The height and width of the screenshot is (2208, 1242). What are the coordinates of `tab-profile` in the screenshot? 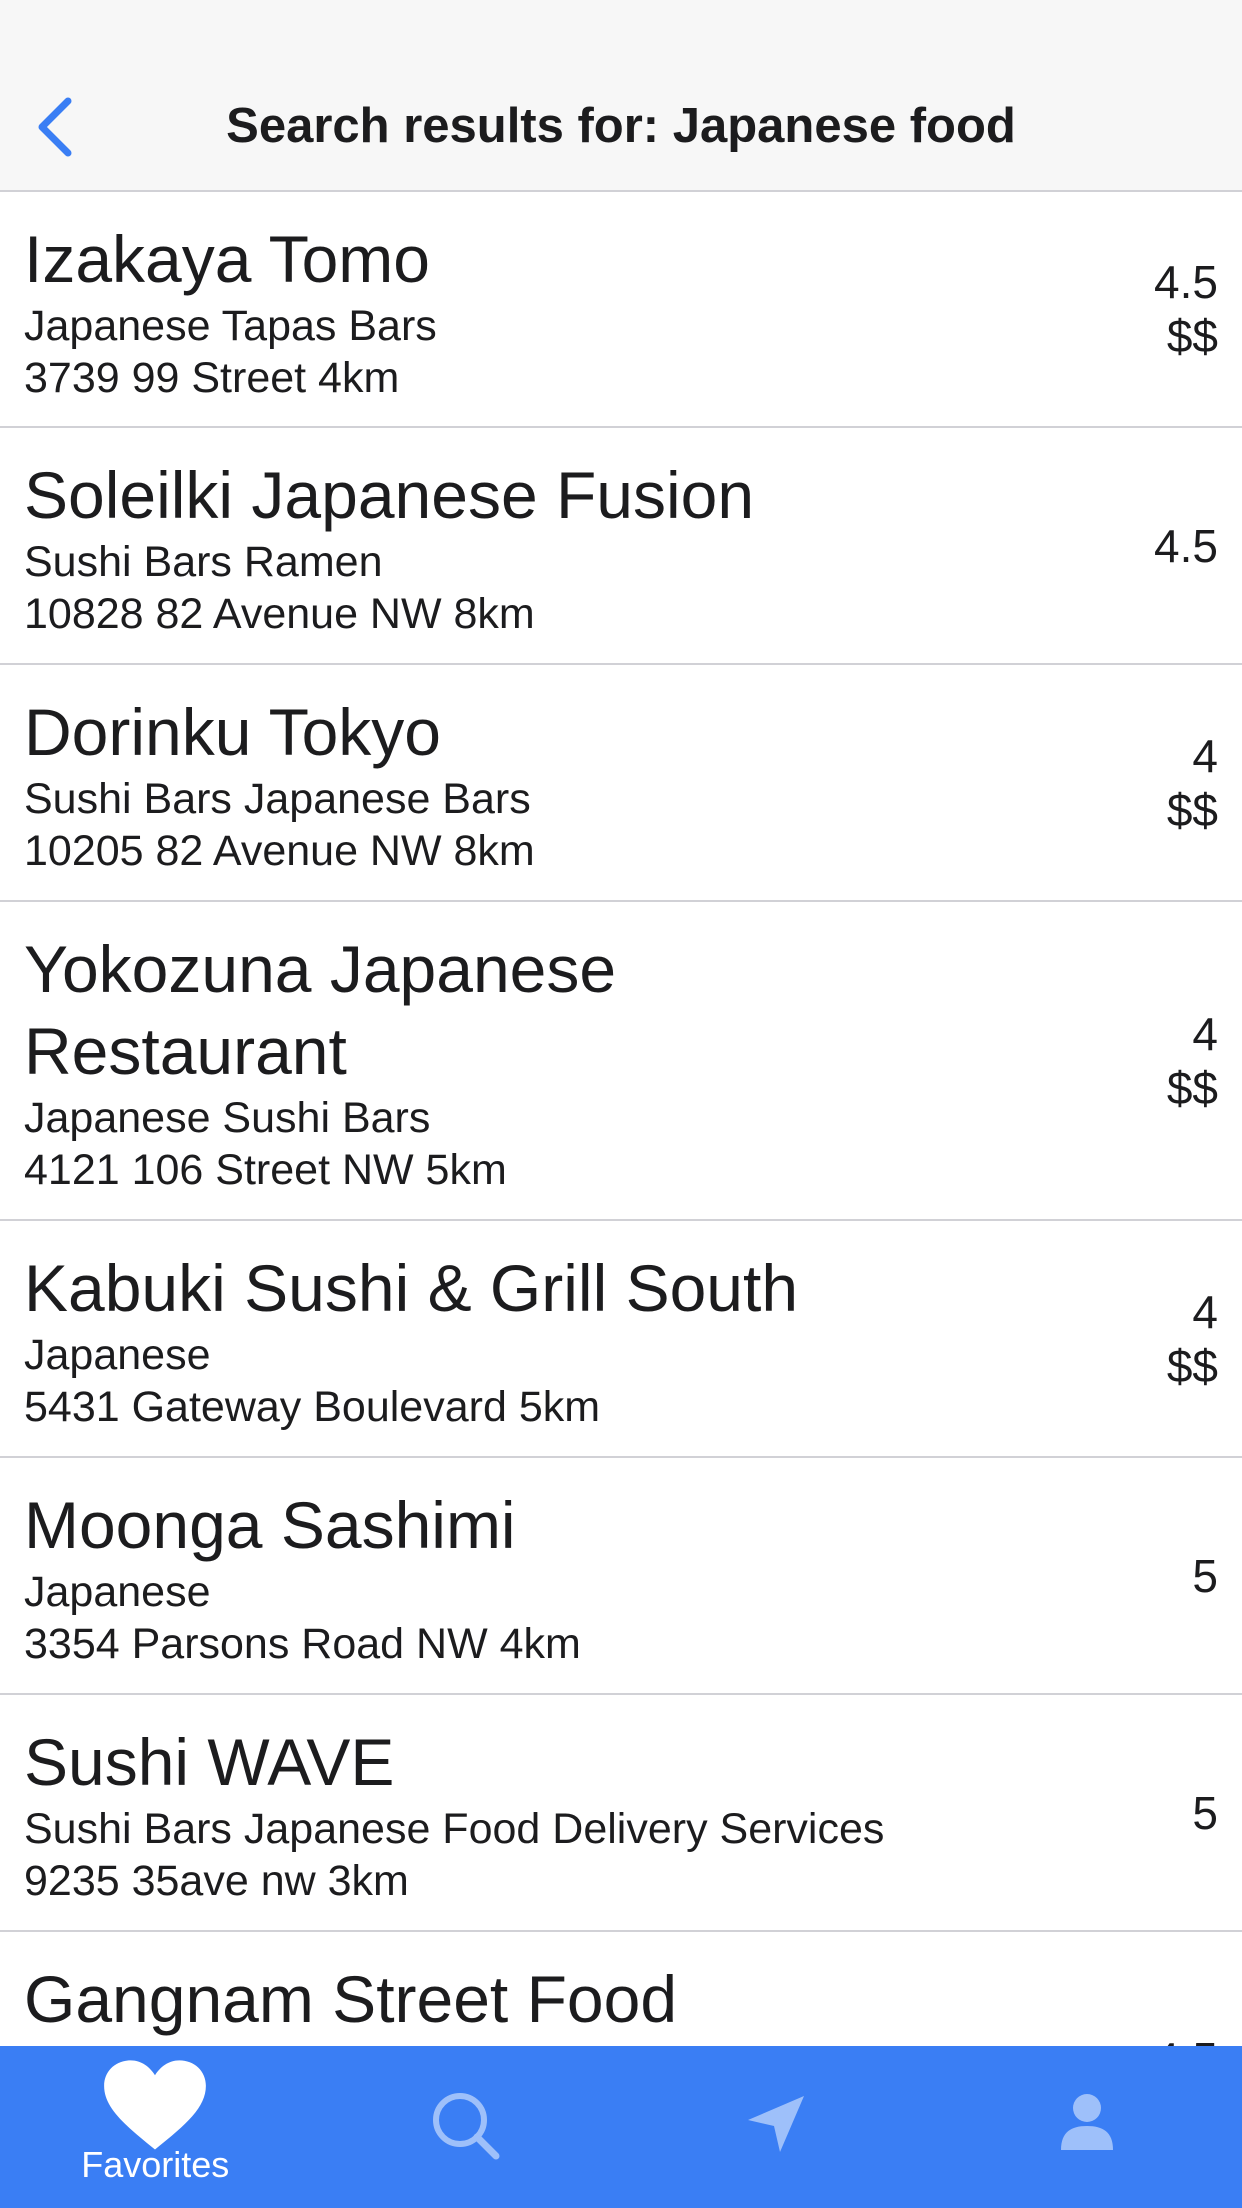 It's located at (1087, 2127).